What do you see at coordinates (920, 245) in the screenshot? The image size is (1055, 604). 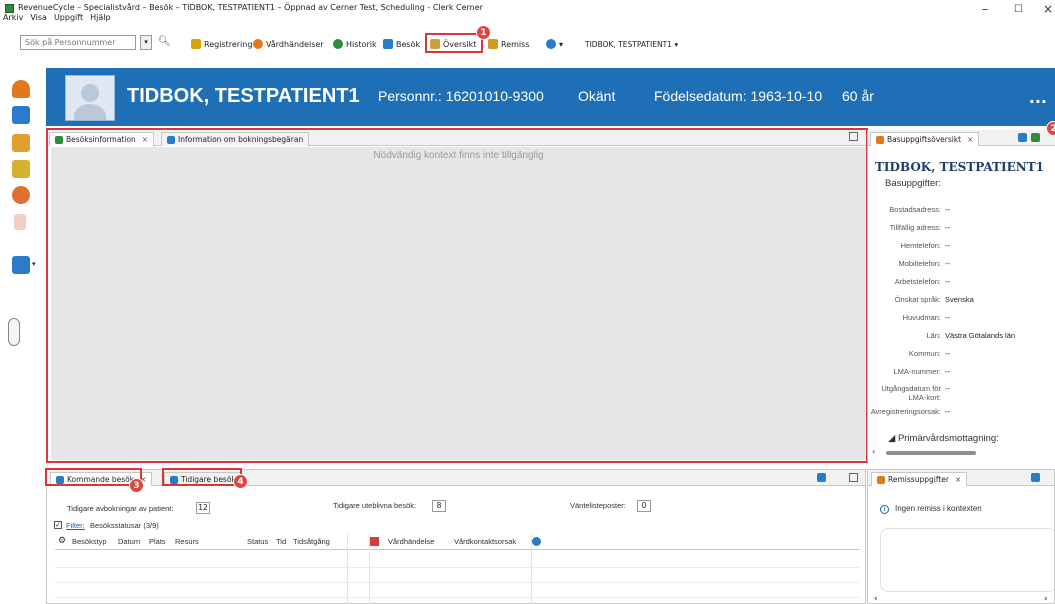 I see `row-label: Hemtelefon:` at bounding box center [920, 245].